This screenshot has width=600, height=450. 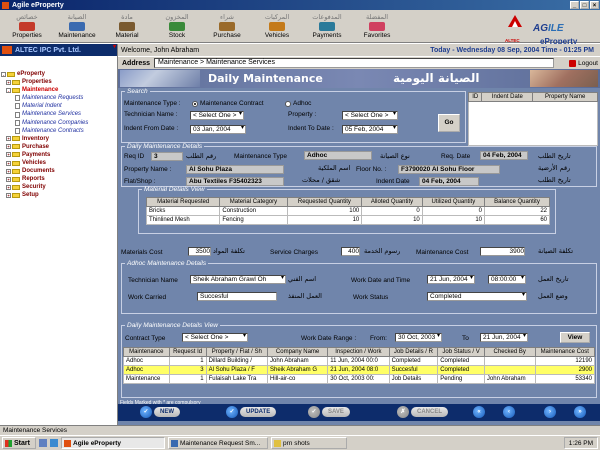 I want to click on toolbar-maintenance: الصيانة Maintenance, so click(x=77, y=27).